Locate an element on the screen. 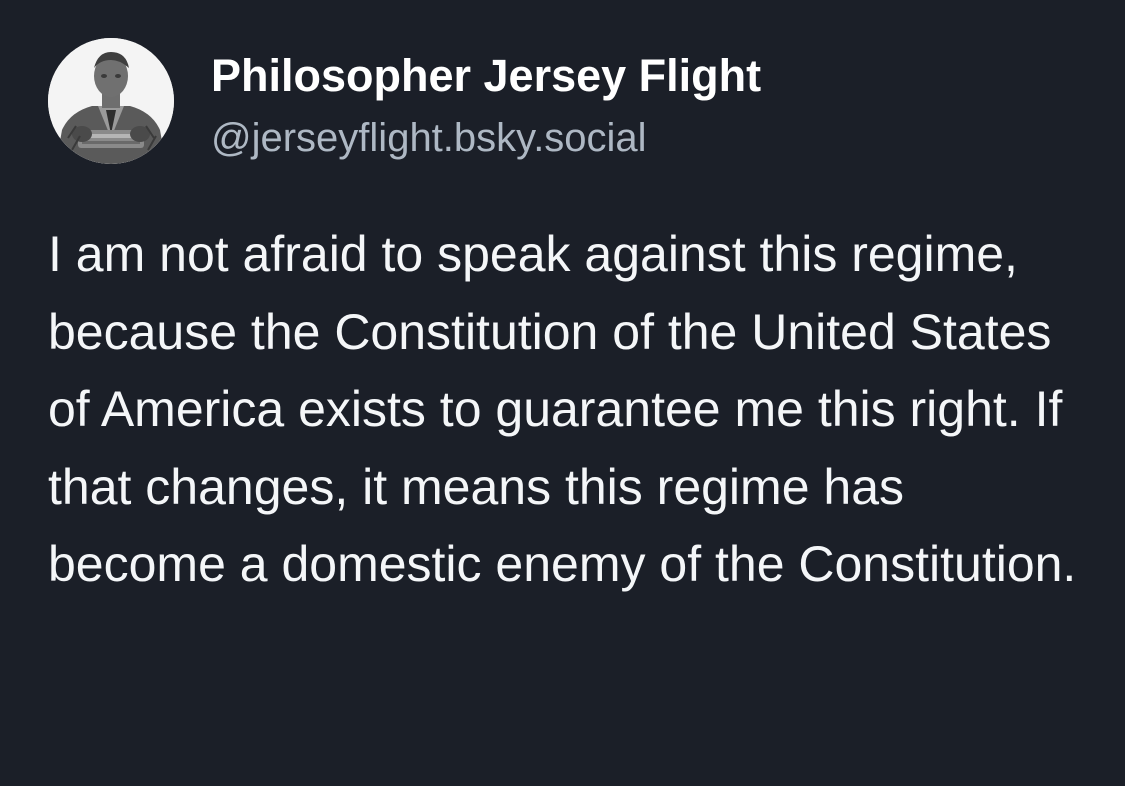 The height and width of the screenshot is (786, 1125). statue-portrait-icon is located at coordinates (111, 101).